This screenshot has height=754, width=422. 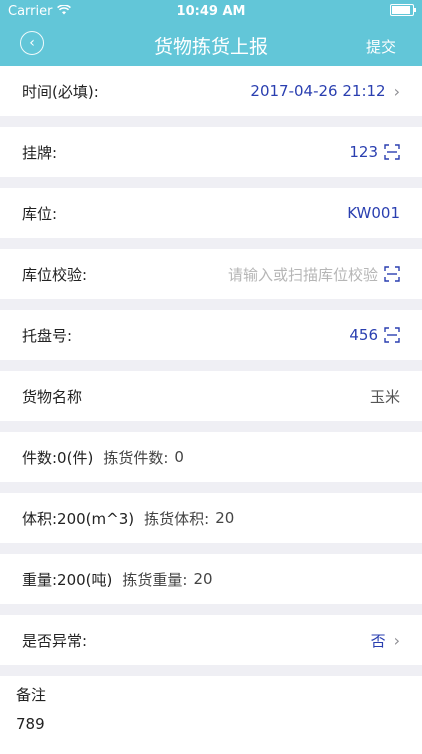 What do you see at coordinates (211, 724) in the screenshot?
I see `remark-input: 789` at bounding box center [211, 724].